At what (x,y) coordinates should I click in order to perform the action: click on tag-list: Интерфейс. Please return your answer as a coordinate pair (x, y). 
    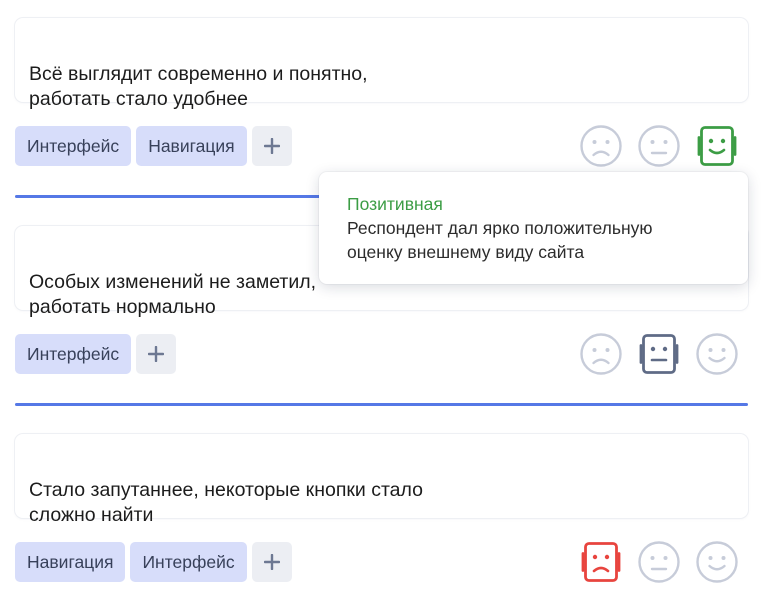
    Looking at the image, I should click on (96, 354).